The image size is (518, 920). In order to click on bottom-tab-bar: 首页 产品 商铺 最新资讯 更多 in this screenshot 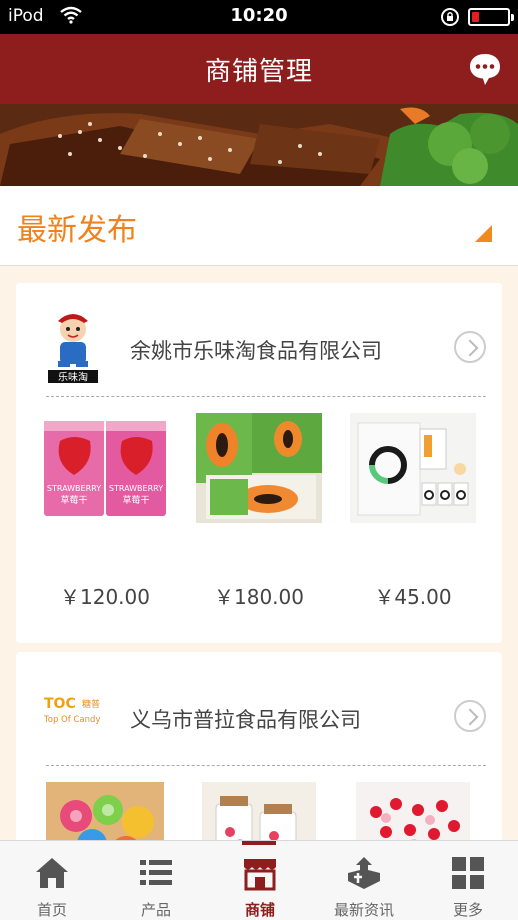, I will do `click(259, 880)`.